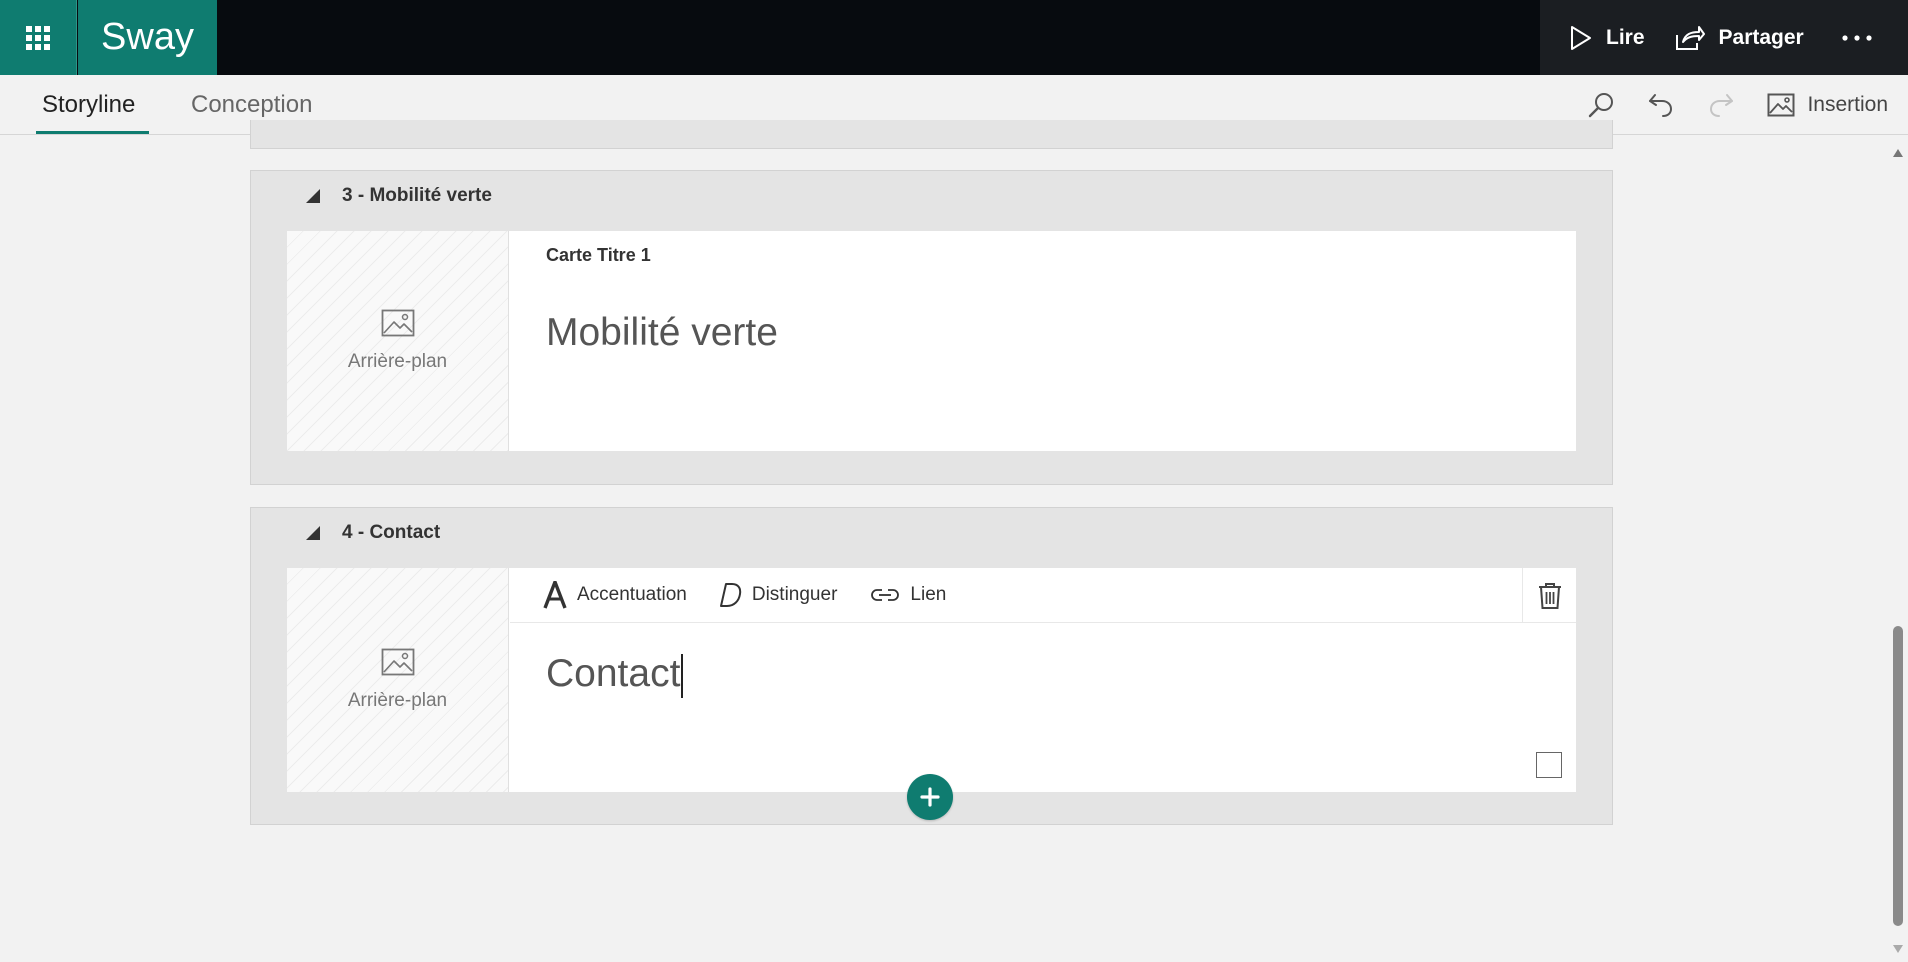  I want to click on play-icon, so click(1581, 37).